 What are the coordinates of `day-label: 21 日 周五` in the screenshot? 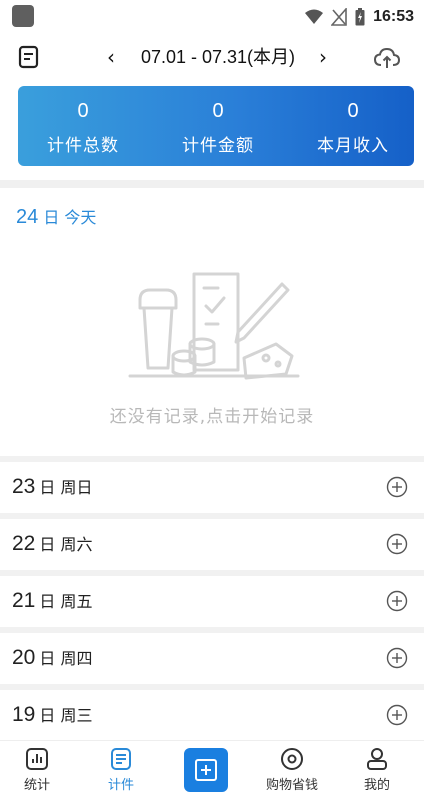 It's located at (52, 600).